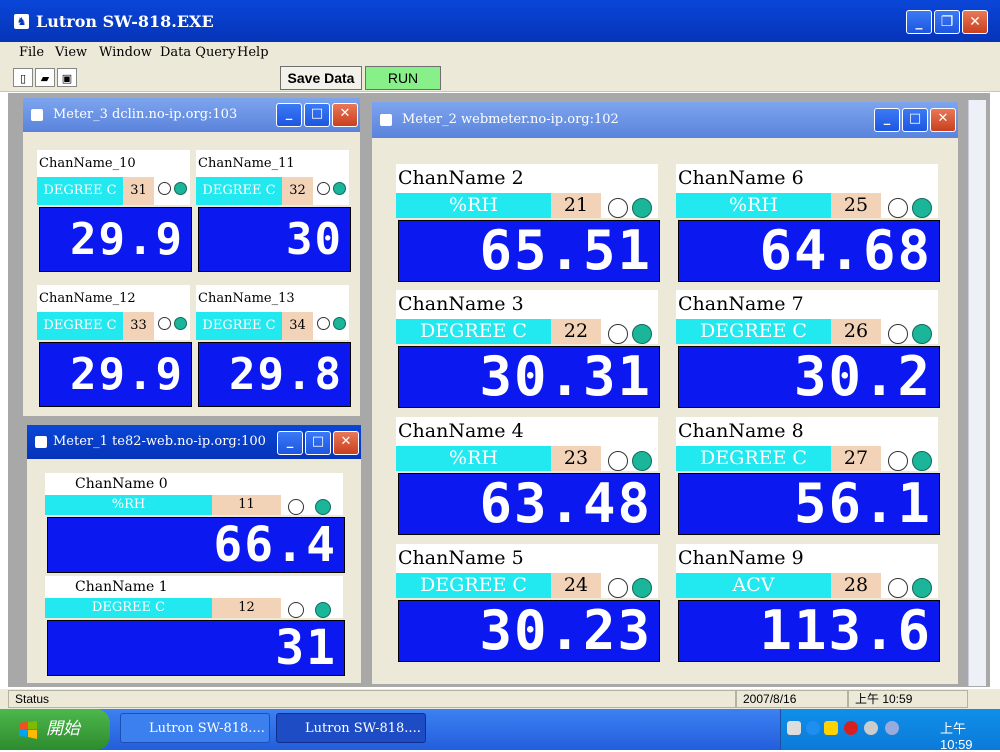  Describe the element at coordinates (21, 21) in the screenshot. I see `app-icon: ♞` at that location.